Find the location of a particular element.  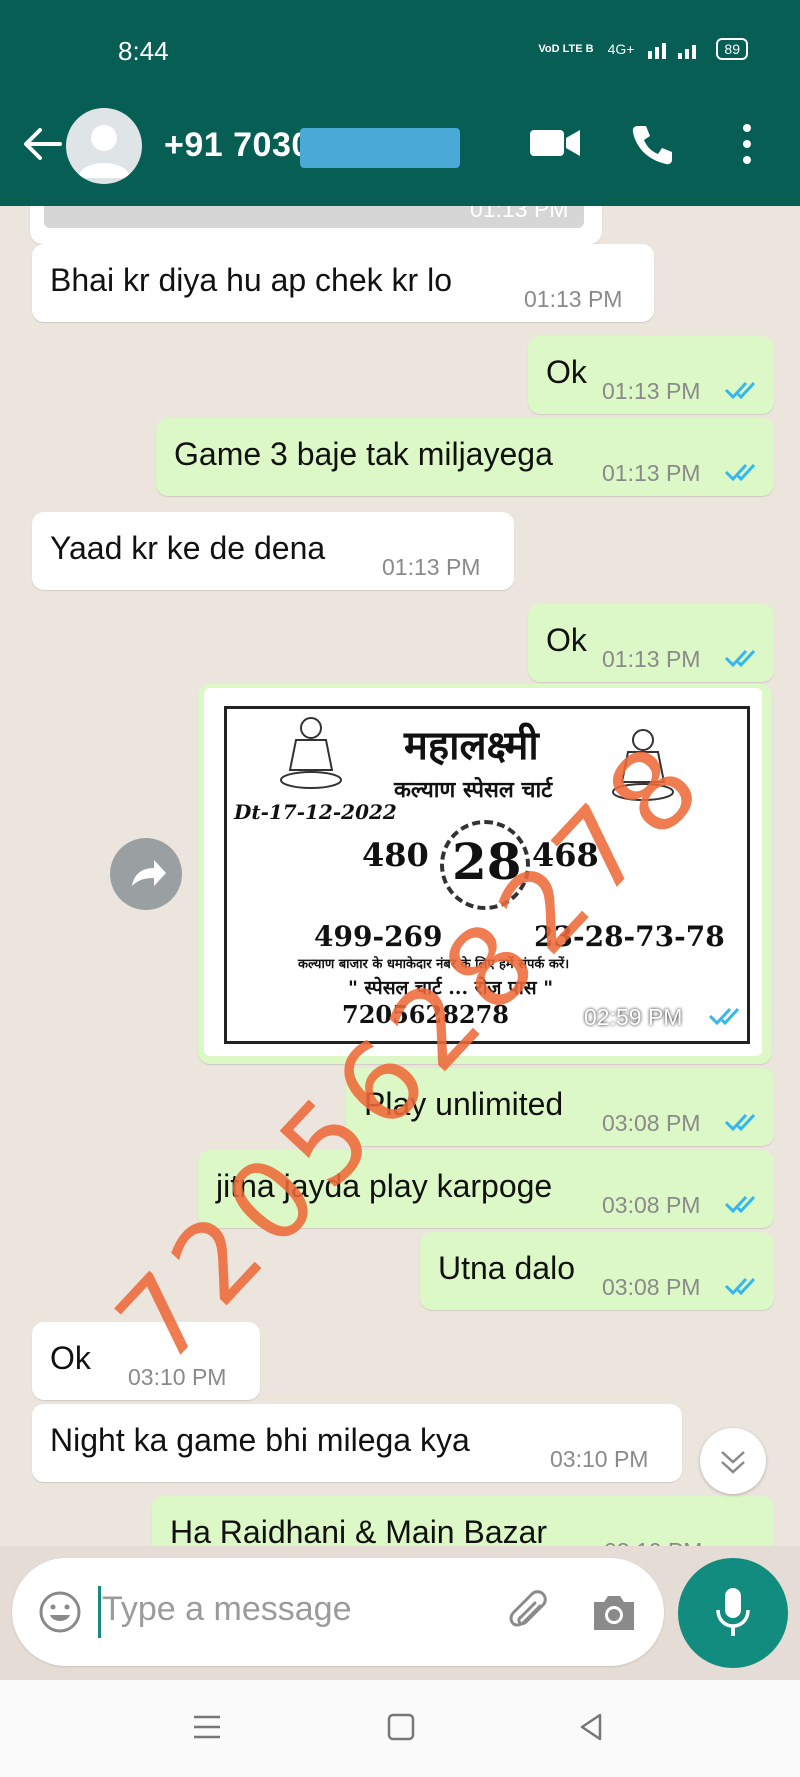

prev-image-bubble: 01:13 PM is located at coordinates (316, 225).